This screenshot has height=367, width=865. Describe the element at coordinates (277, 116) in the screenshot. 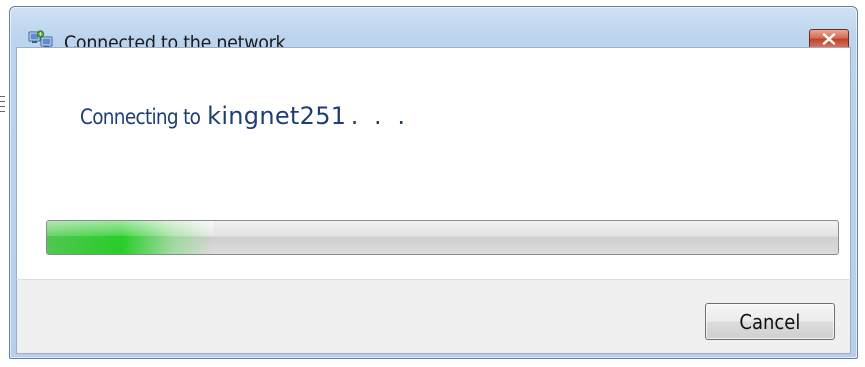

I see `network-name: kingnet251` at that location.